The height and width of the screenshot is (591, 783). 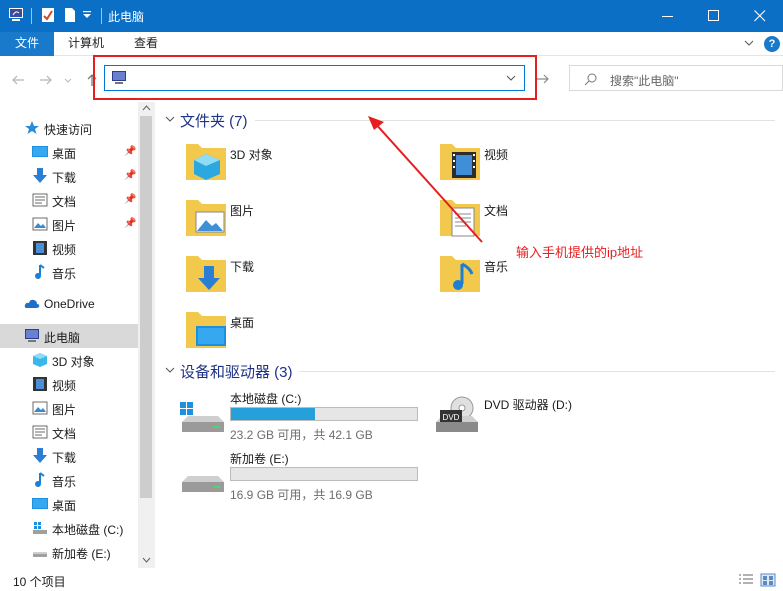 What do you see at coordinates (40, 360) in the screenshot?
I see `3d-objects-icon` at bounding box center [40, 360].